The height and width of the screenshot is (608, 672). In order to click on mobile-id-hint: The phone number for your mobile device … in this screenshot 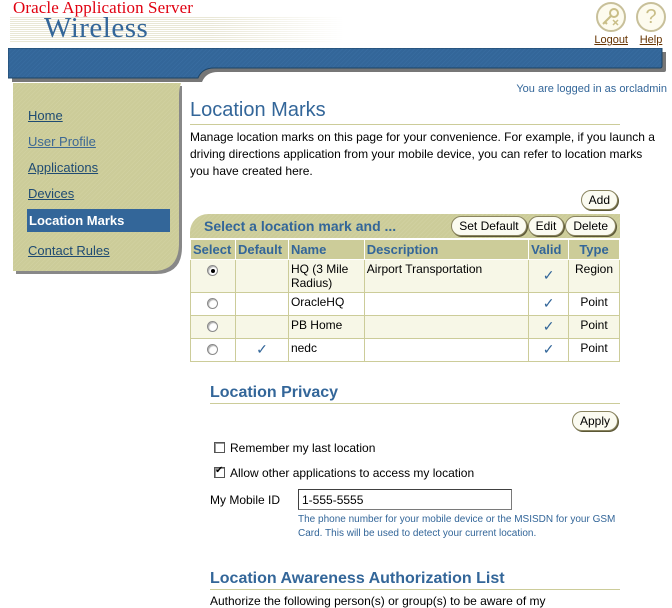, I will do `click(457, 526)`.